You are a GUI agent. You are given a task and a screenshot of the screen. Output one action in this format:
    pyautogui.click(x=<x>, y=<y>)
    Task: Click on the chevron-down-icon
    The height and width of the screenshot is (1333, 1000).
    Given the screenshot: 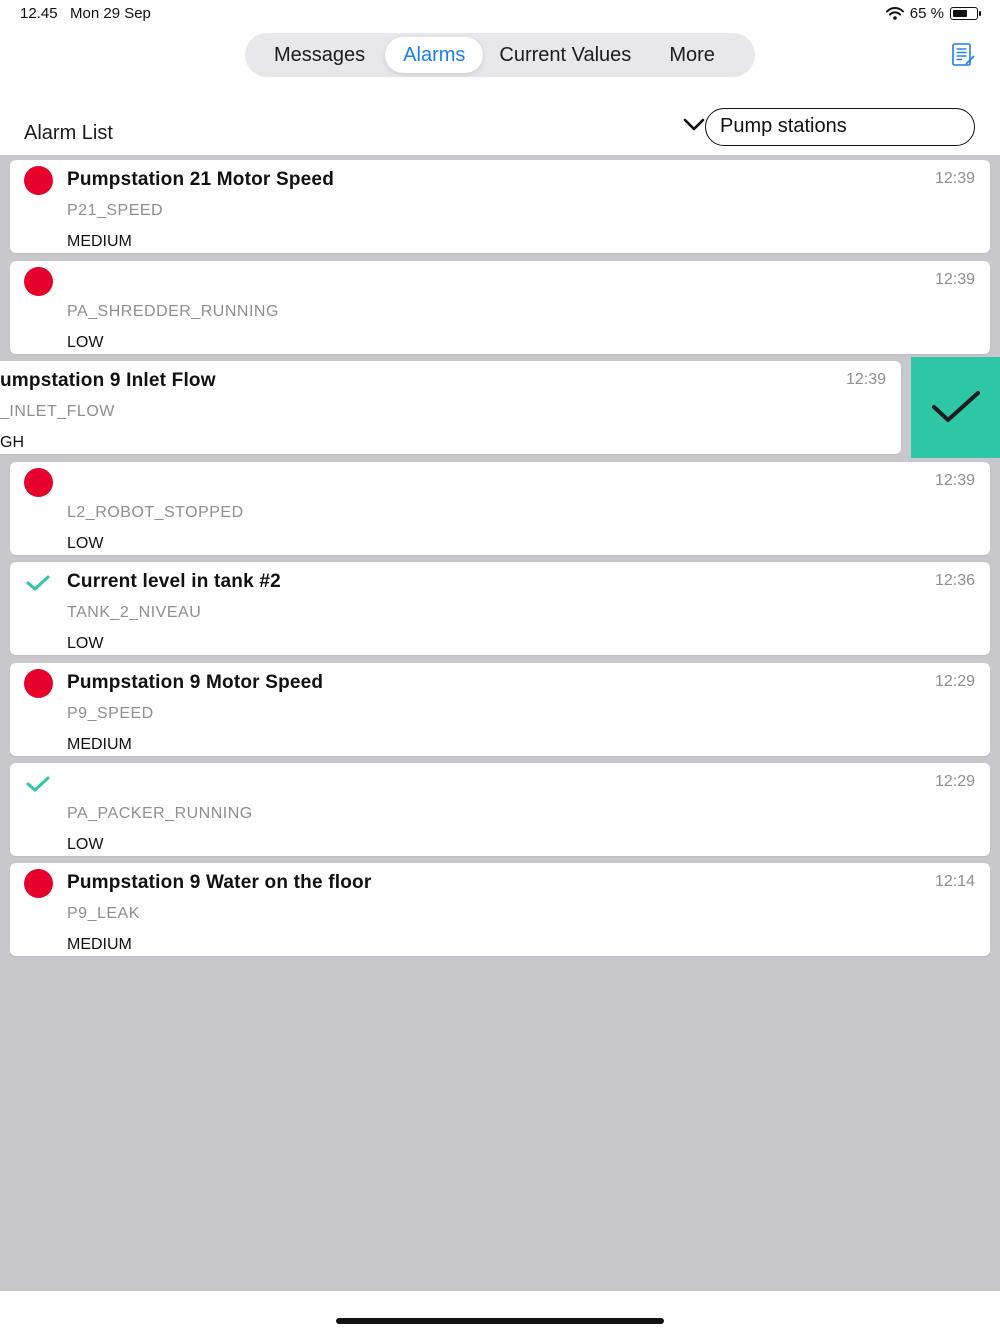 What is the action you would take?
    pyautogui.click(x=694, y=125)
    